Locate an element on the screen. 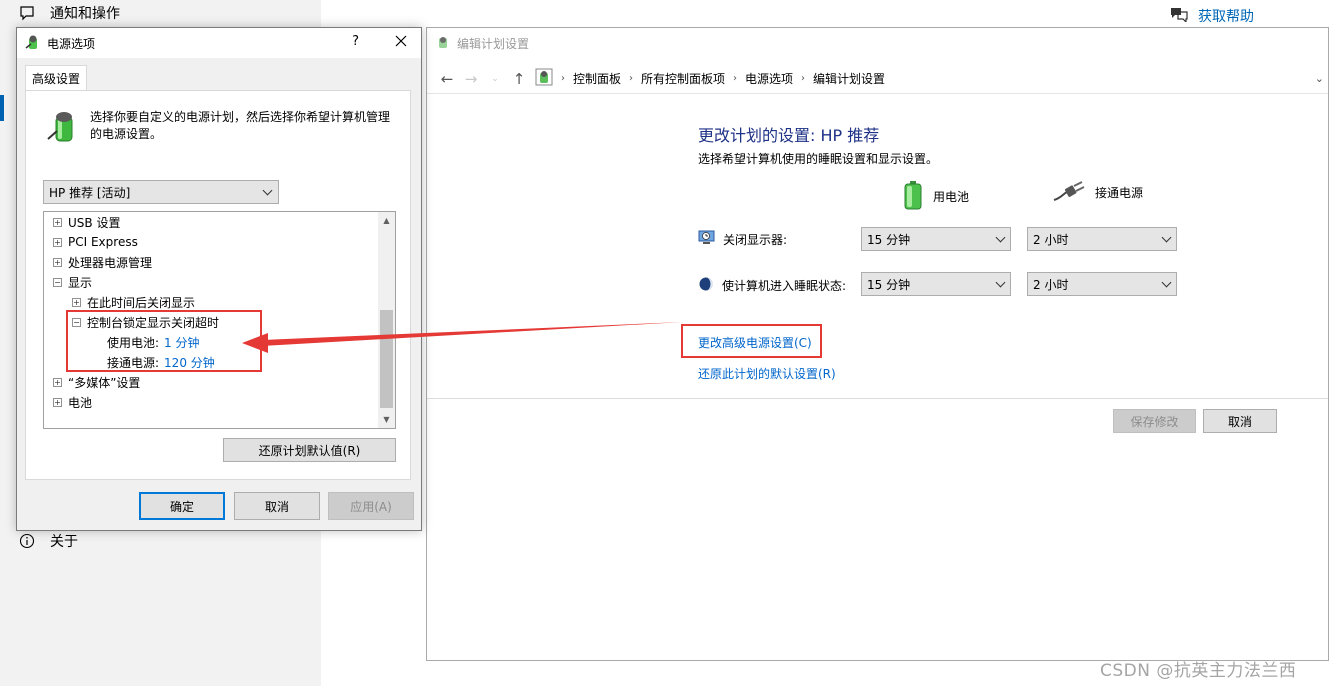 Image resolution: width=1329 pixels, height=686 pixels. vertical-scrollbar: ▲ ▼ is located at coordinates (386, 320).